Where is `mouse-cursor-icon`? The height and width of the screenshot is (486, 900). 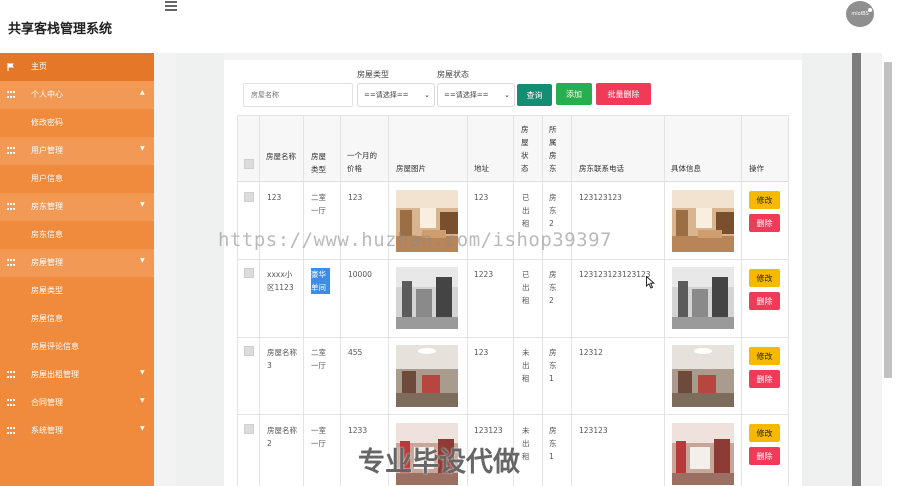
mouse-cursor-icon is located at coordinates (650, 282).